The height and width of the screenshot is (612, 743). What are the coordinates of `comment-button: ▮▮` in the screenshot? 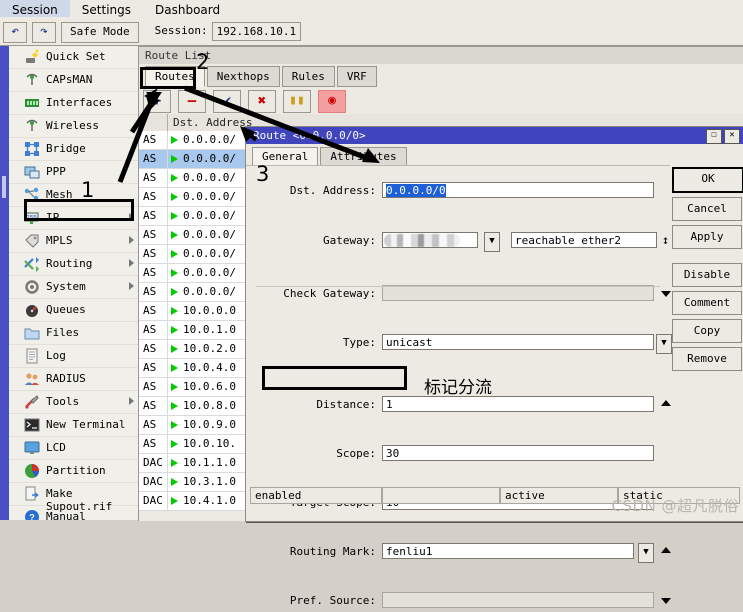 It's located at (297, 101).